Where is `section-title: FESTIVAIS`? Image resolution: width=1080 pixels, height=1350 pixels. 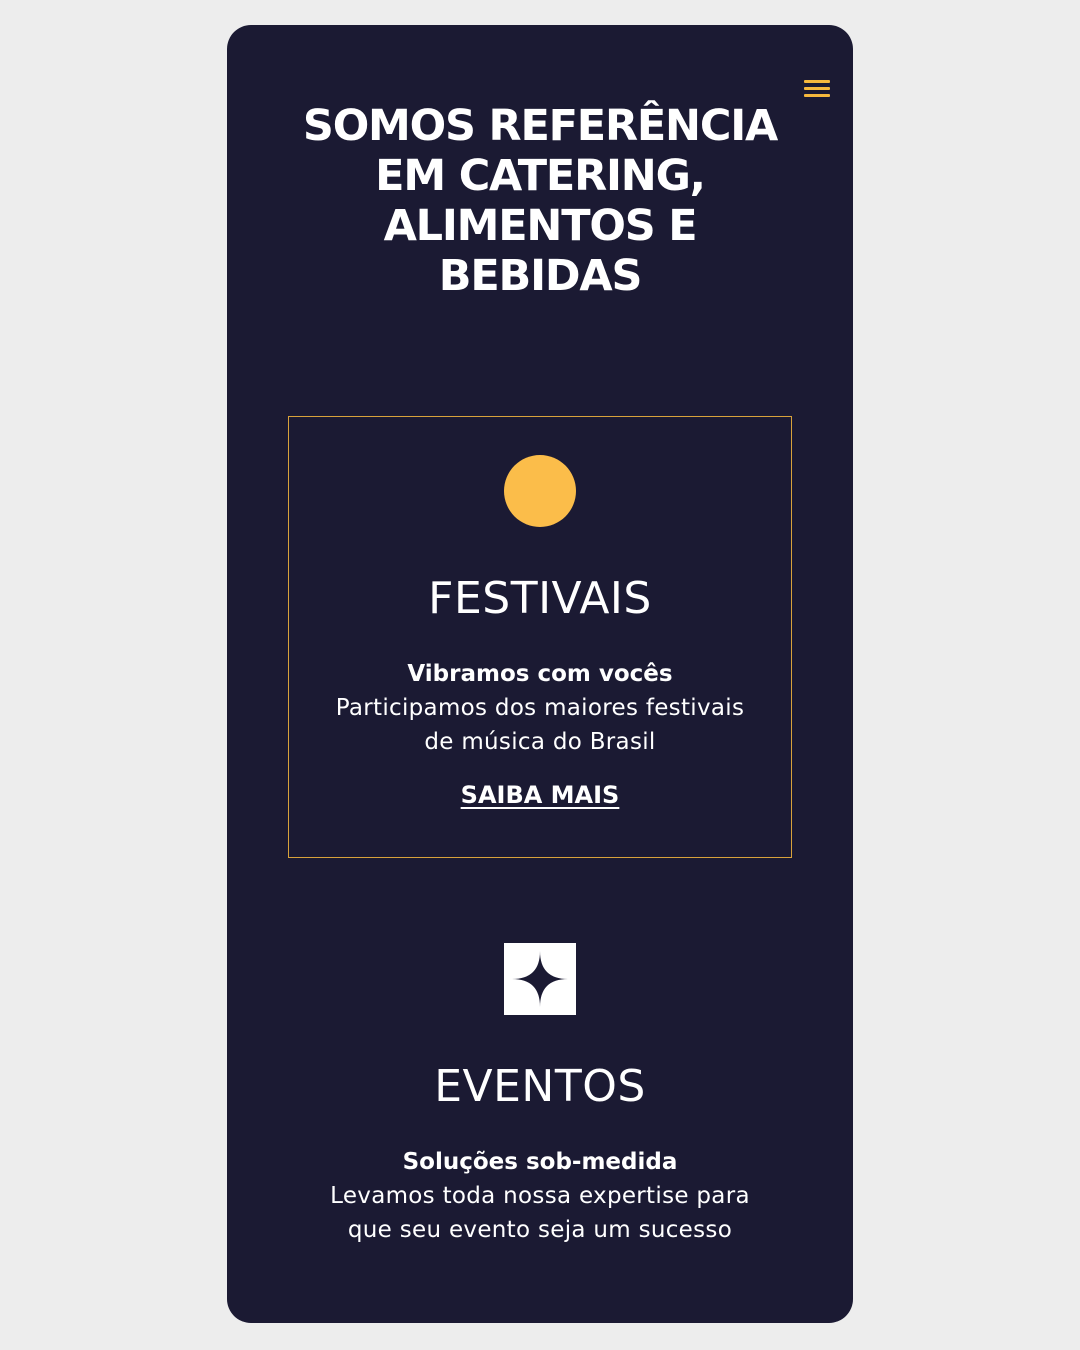 section-title: FESTIVAIS is located at coordinates (540, 598).